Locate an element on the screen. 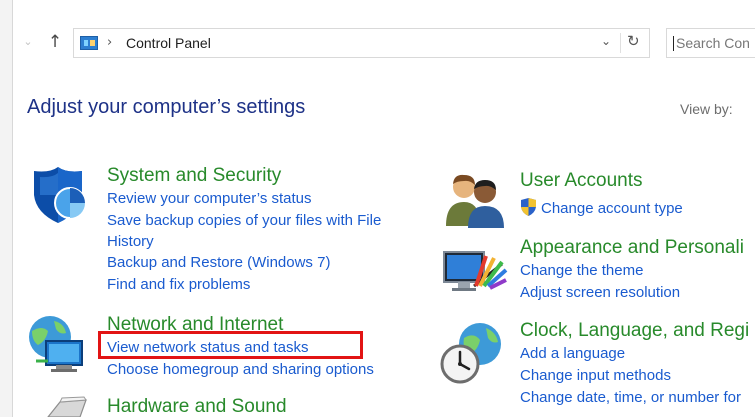  link-review-status: Review your computer’s status is located at coordinates (257, 199).